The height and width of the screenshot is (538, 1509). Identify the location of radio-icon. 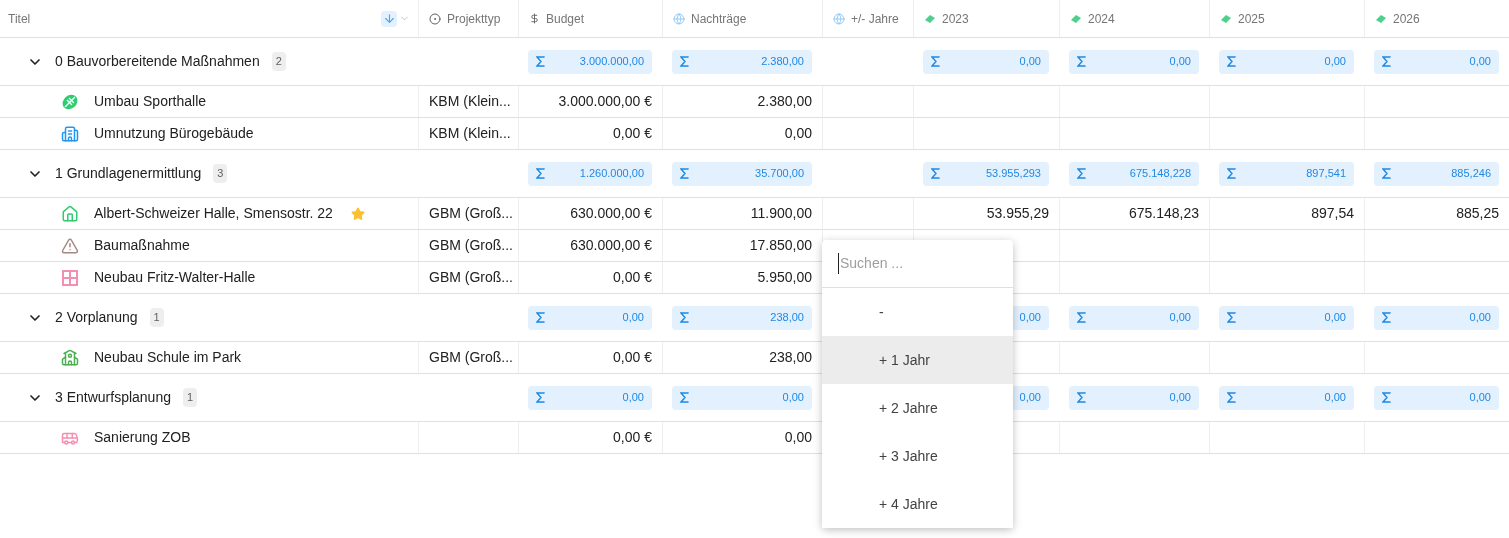
(435, 18).